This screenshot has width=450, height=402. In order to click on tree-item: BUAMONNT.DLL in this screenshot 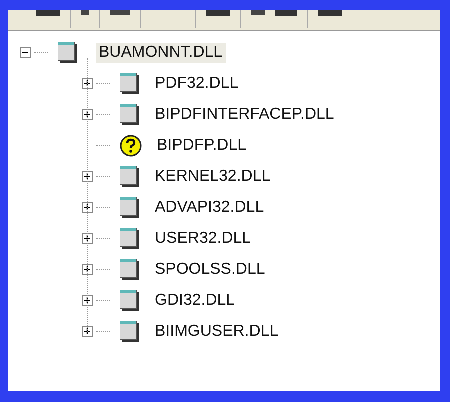, I will do `click(161, 52)`.